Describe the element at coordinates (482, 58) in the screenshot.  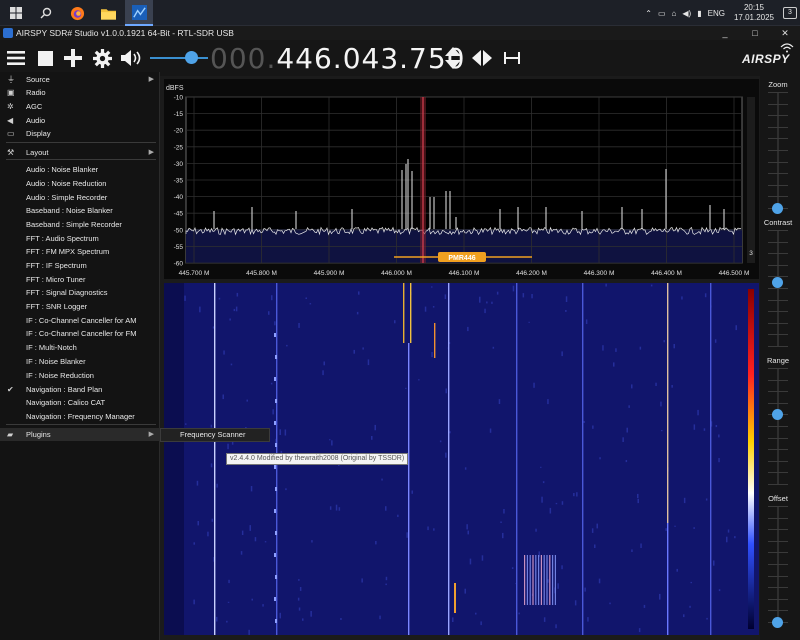
I see `frequency-step-left-right-icon` at that location.